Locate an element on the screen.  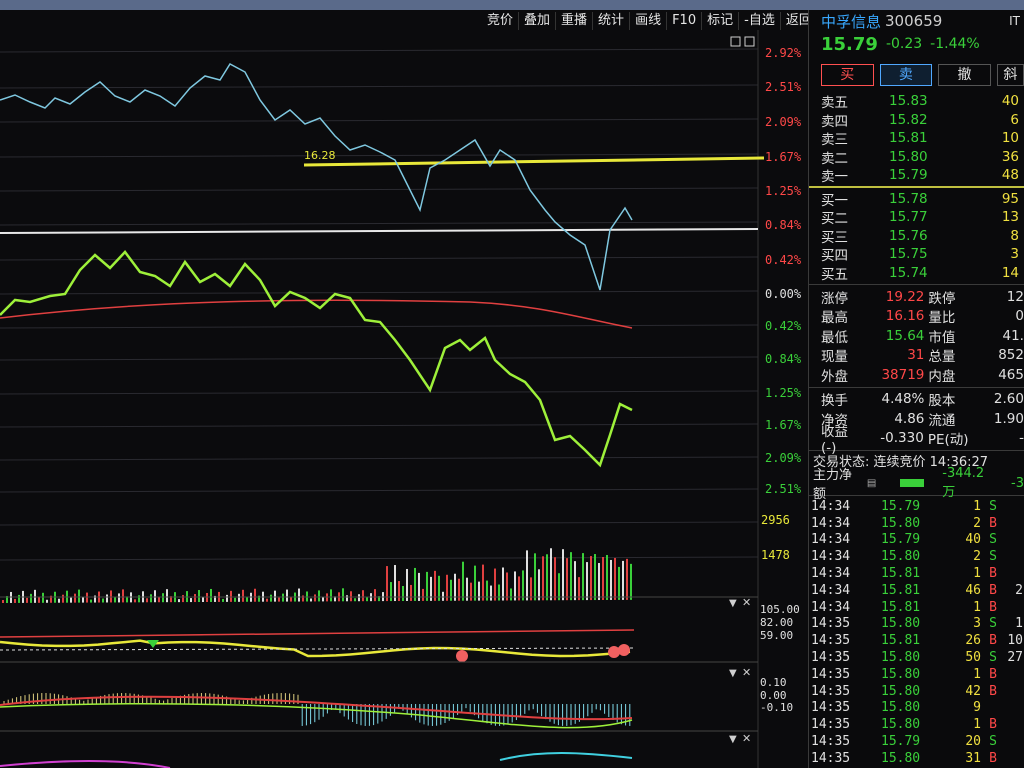
percent-axis-label: 2.92% is located at coordinates (783, 53).